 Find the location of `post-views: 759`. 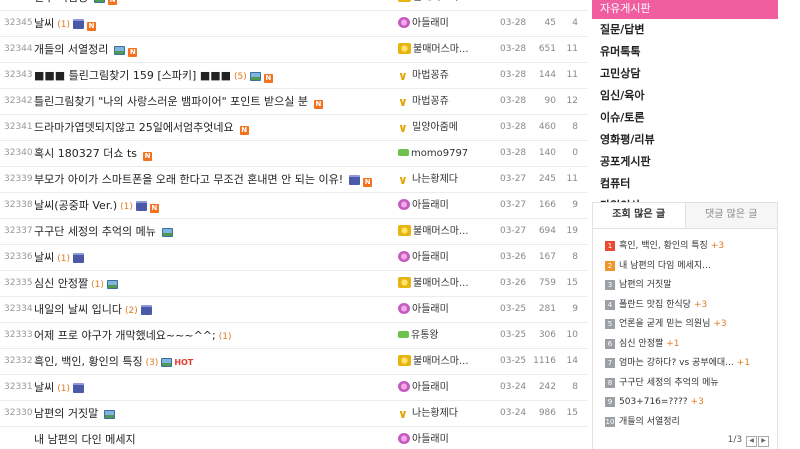

post-views: 759 is located at coordinates (547, 283).